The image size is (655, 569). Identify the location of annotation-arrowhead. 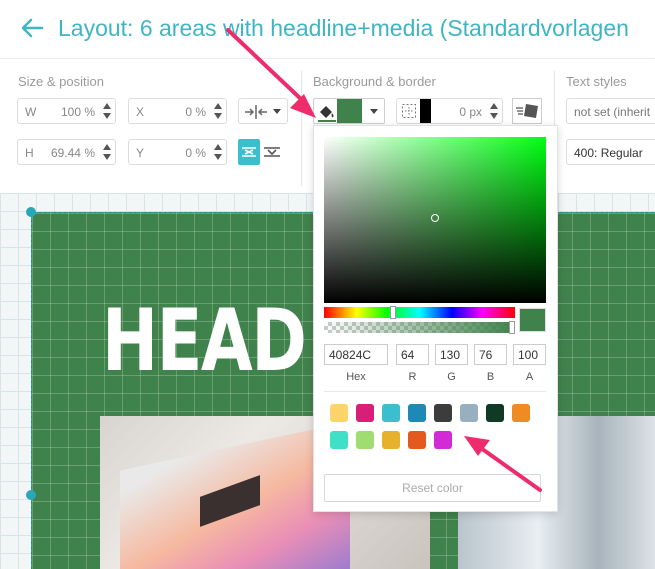
(303, 106).